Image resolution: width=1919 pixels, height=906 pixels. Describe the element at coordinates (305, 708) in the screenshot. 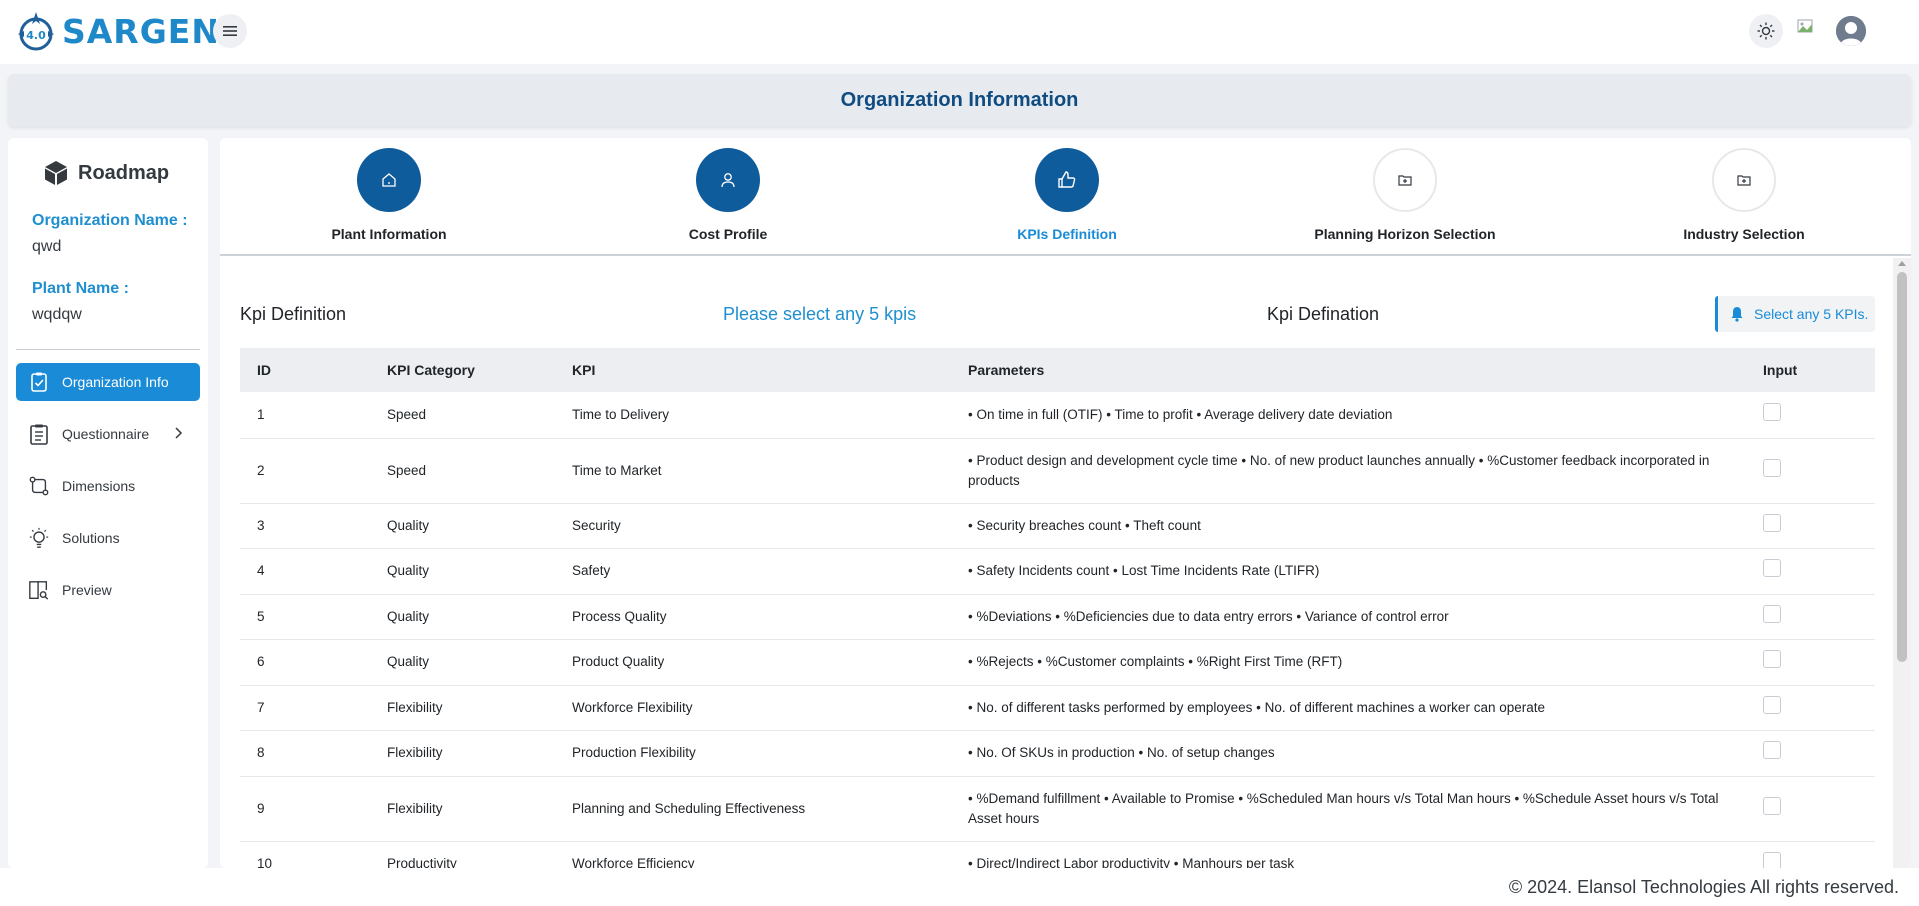

I see `cell-id: 7` at that location.